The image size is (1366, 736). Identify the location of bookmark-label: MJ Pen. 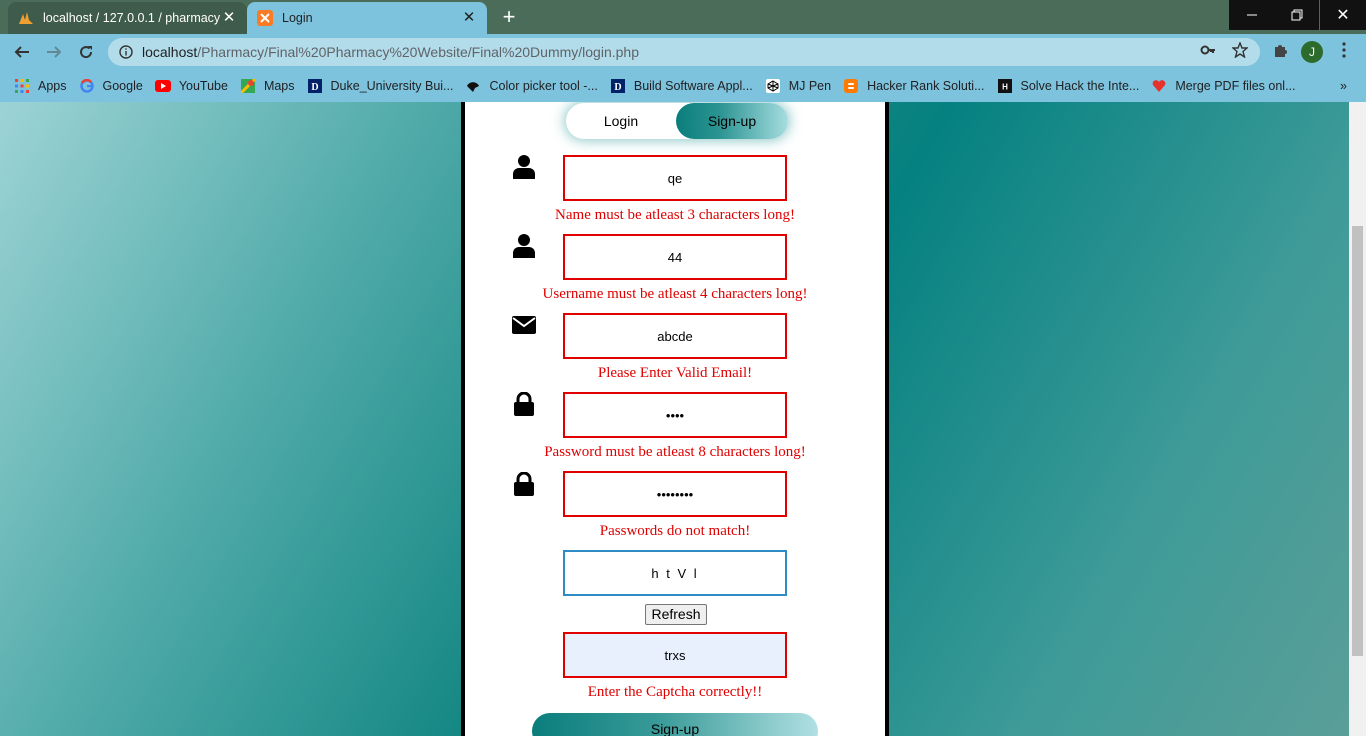
(810, 86).